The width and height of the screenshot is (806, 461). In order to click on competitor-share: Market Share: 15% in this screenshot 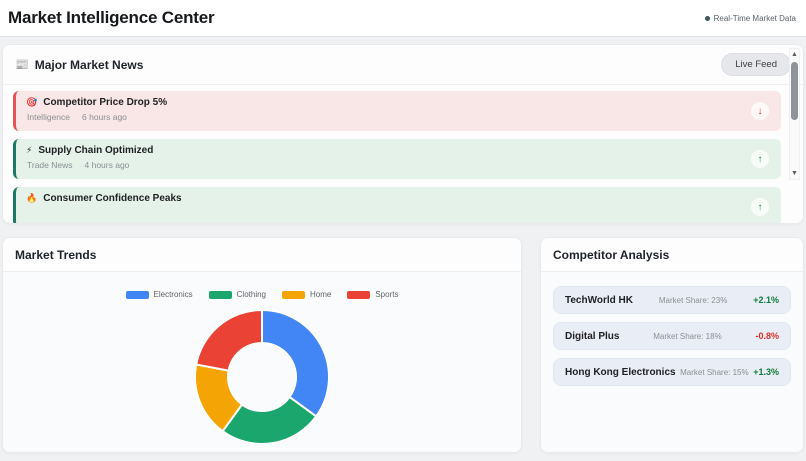, I will do `click(714, 372)`.